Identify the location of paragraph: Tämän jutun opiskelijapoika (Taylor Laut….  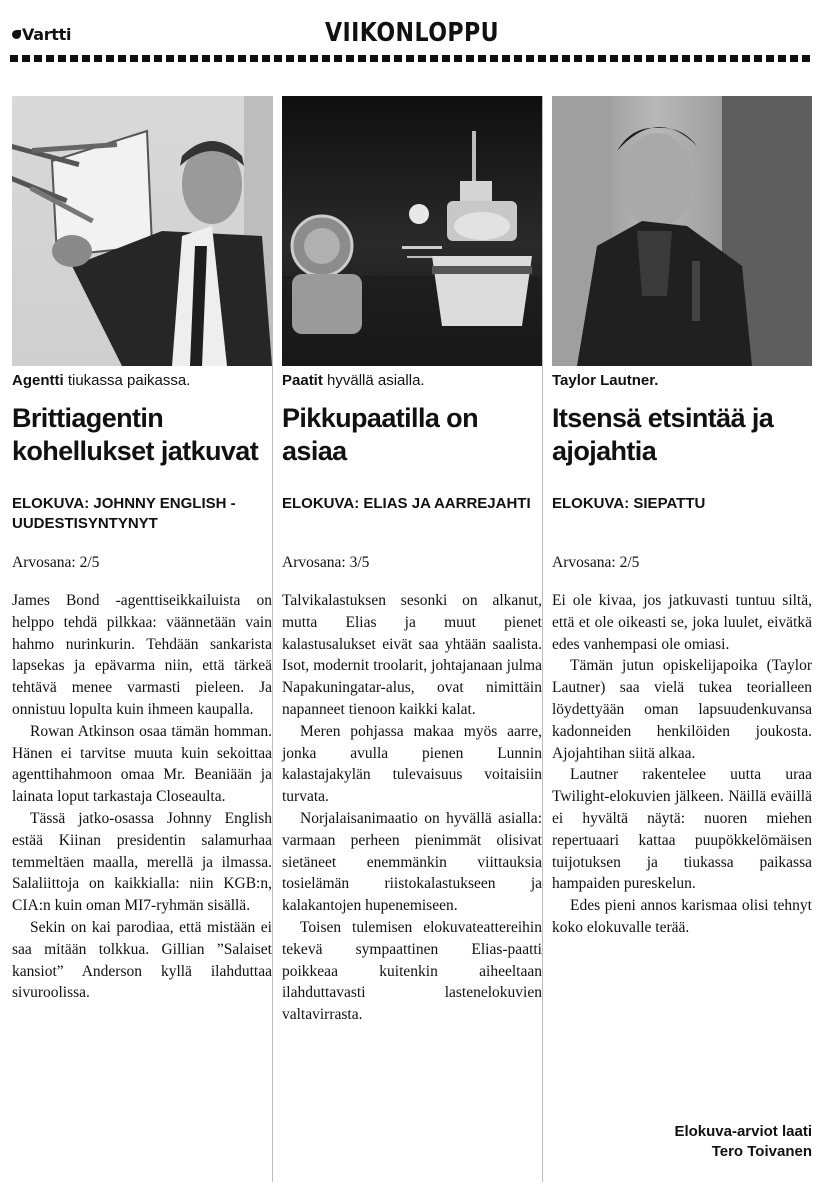
(682, 709).